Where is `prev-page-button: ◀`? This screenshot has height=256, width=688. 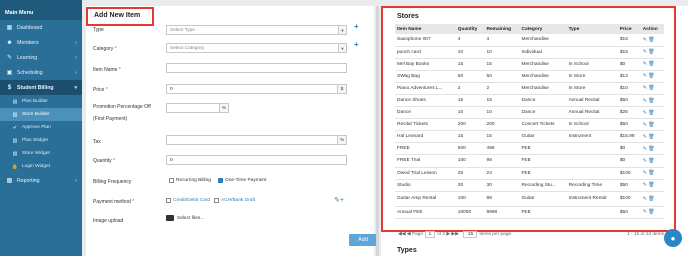 prev-page-button: ◀ is located at coordinates (409, 234).